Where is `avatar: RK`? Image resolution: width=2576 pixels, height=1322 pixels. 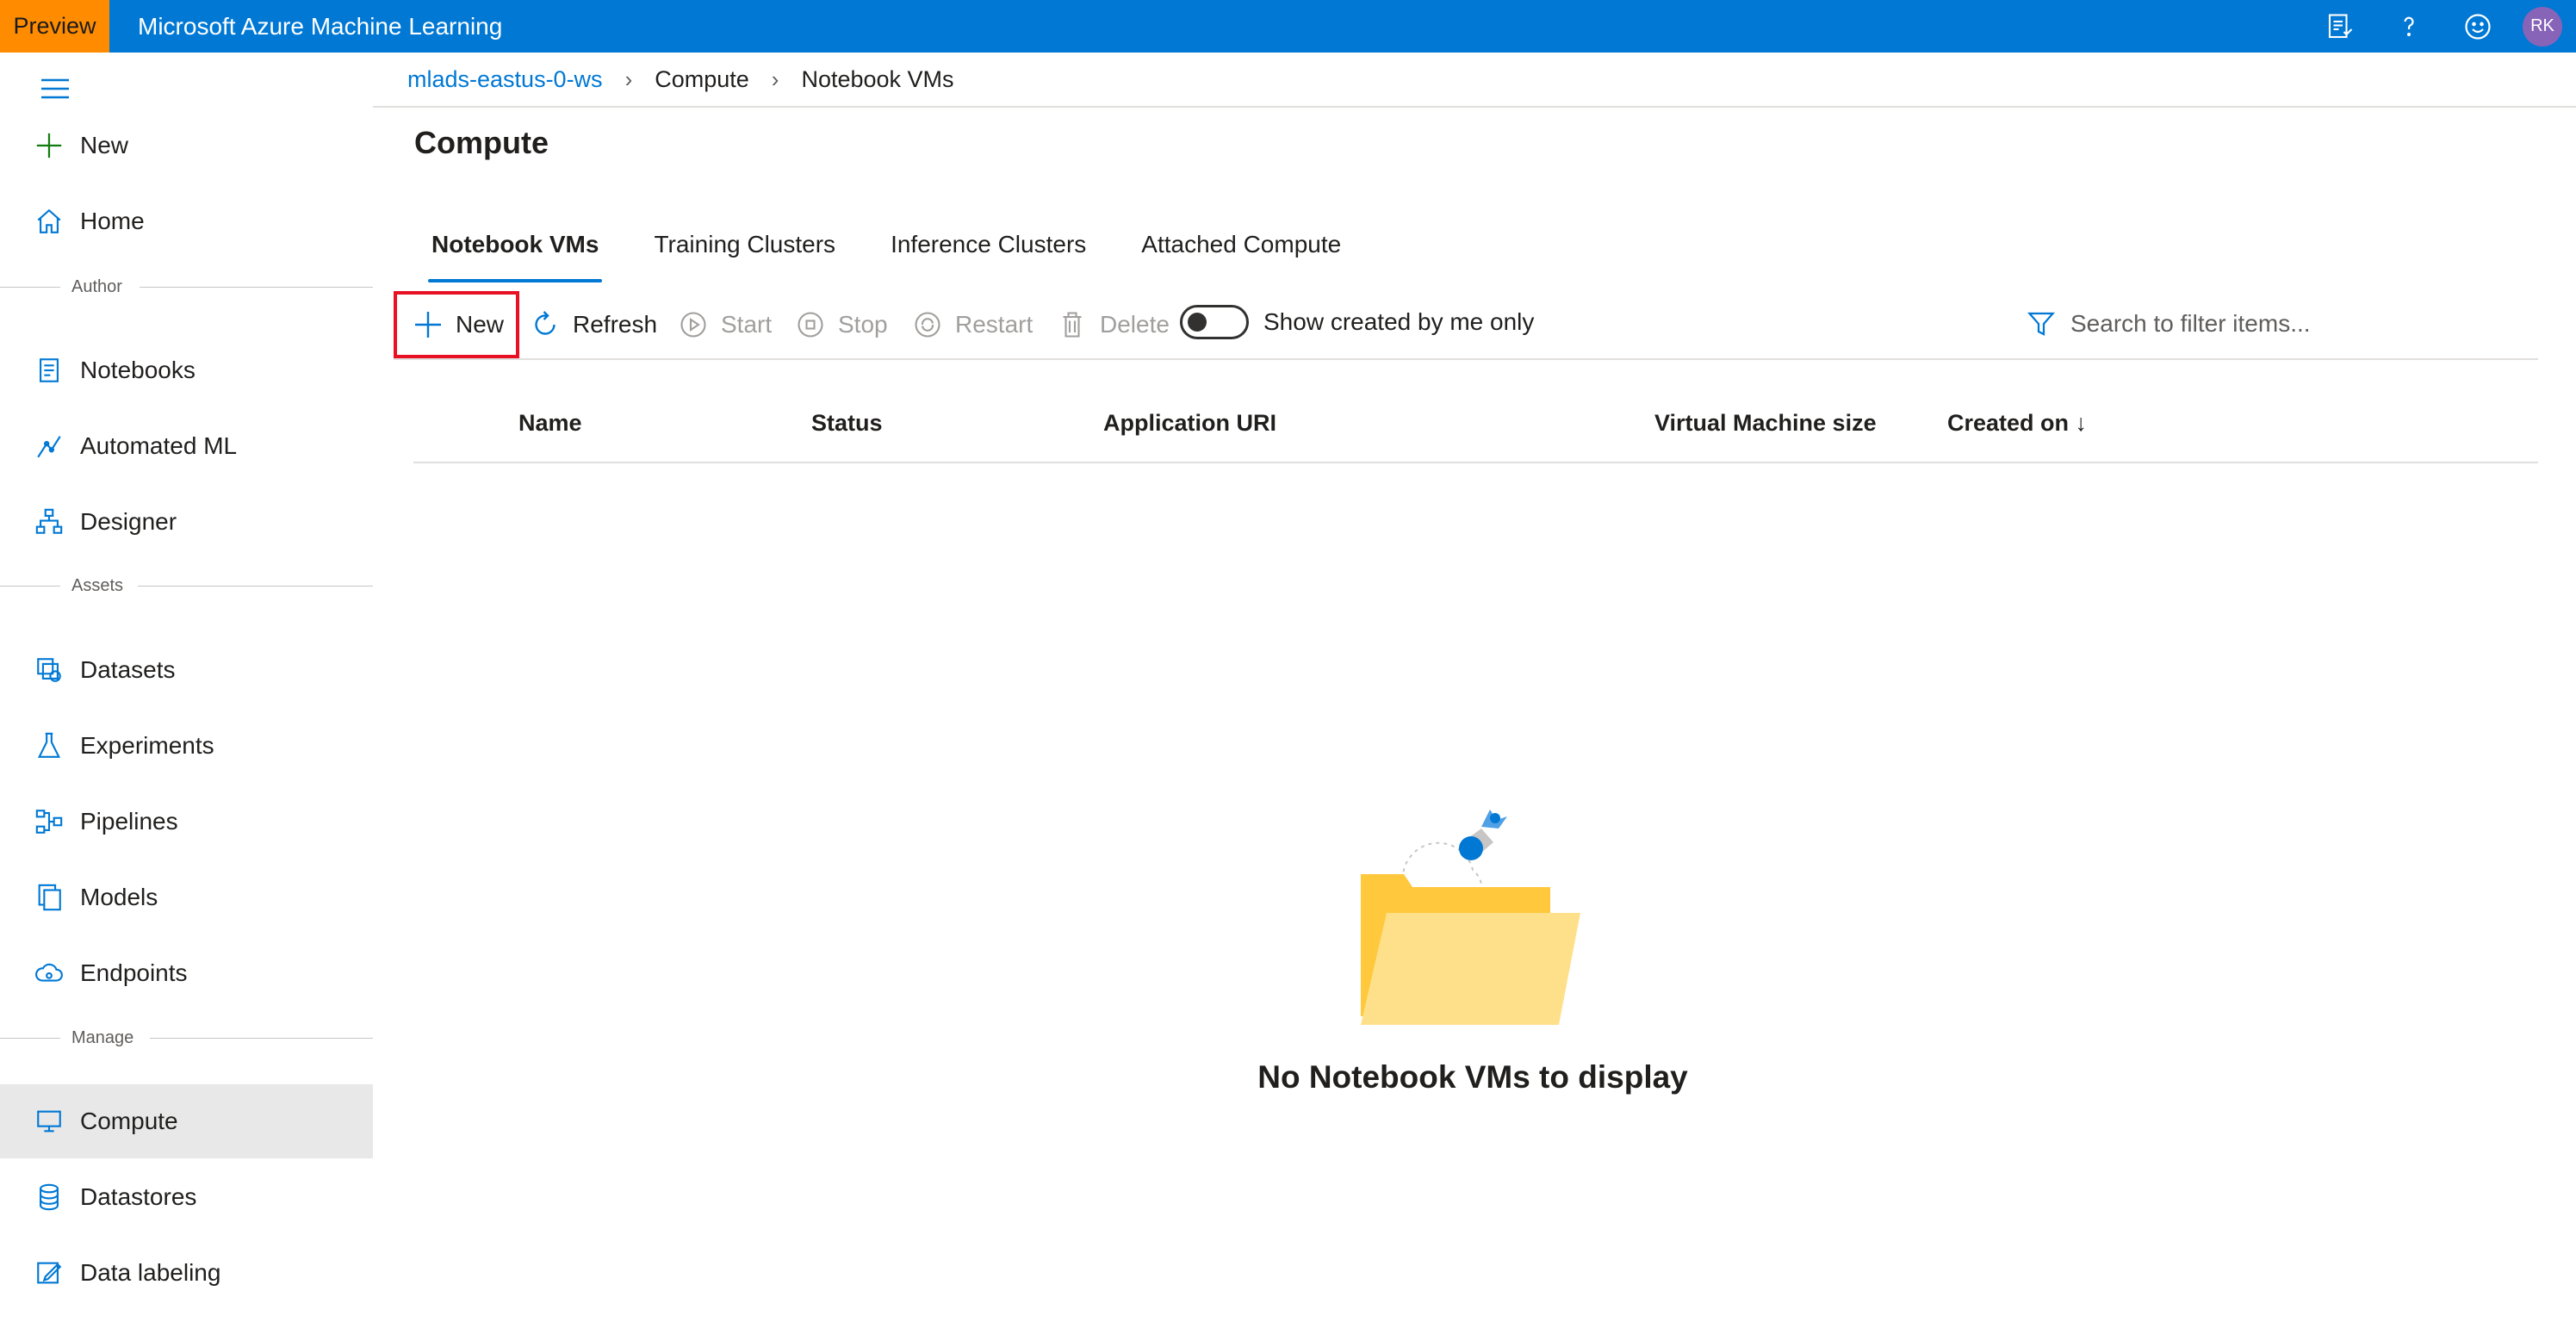
avatar: RK is located at coordinates (2542, 26).